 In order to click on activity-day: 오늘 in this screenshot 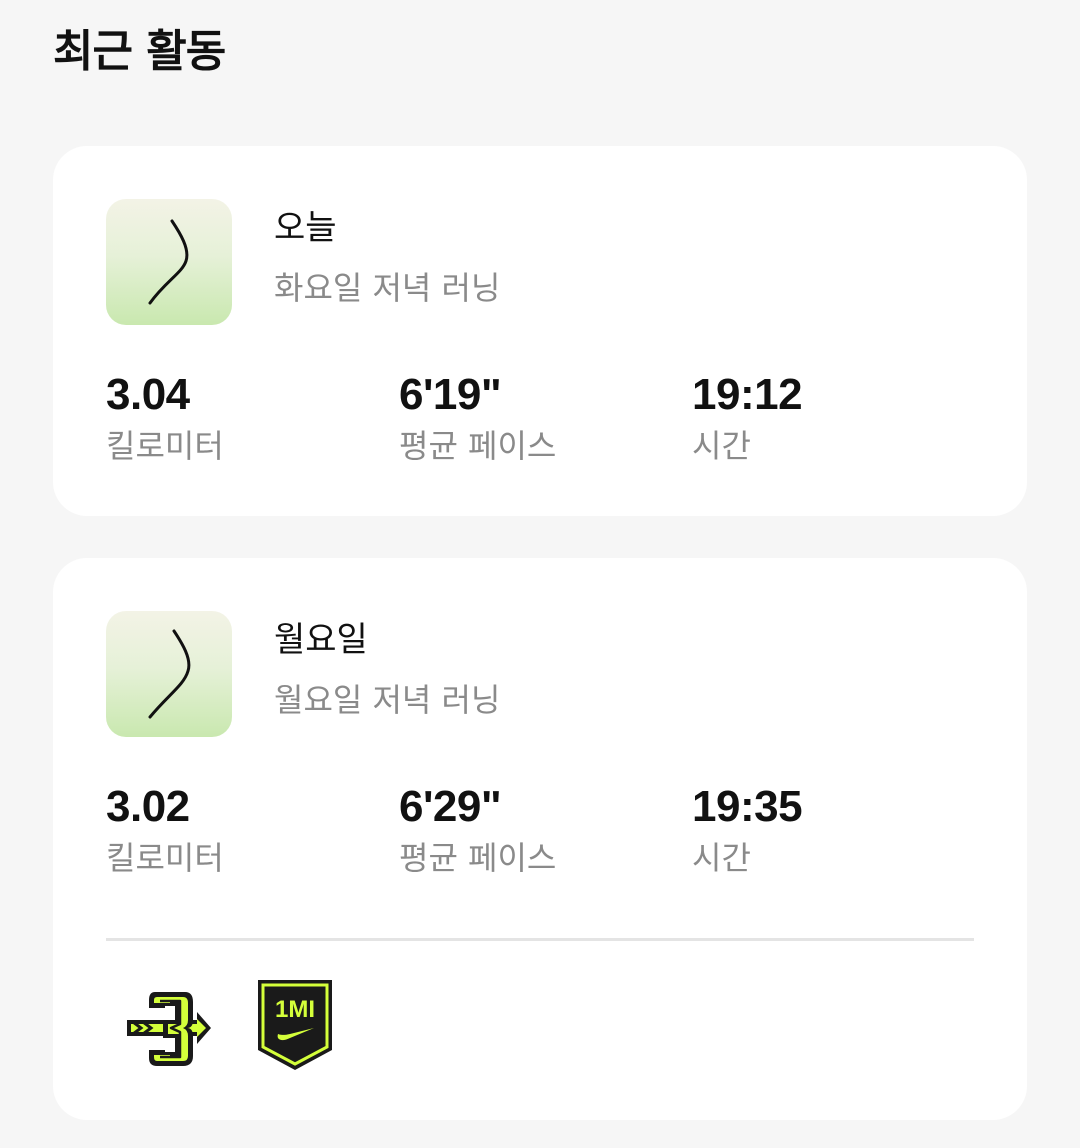, I will do `click(305, 228)`.